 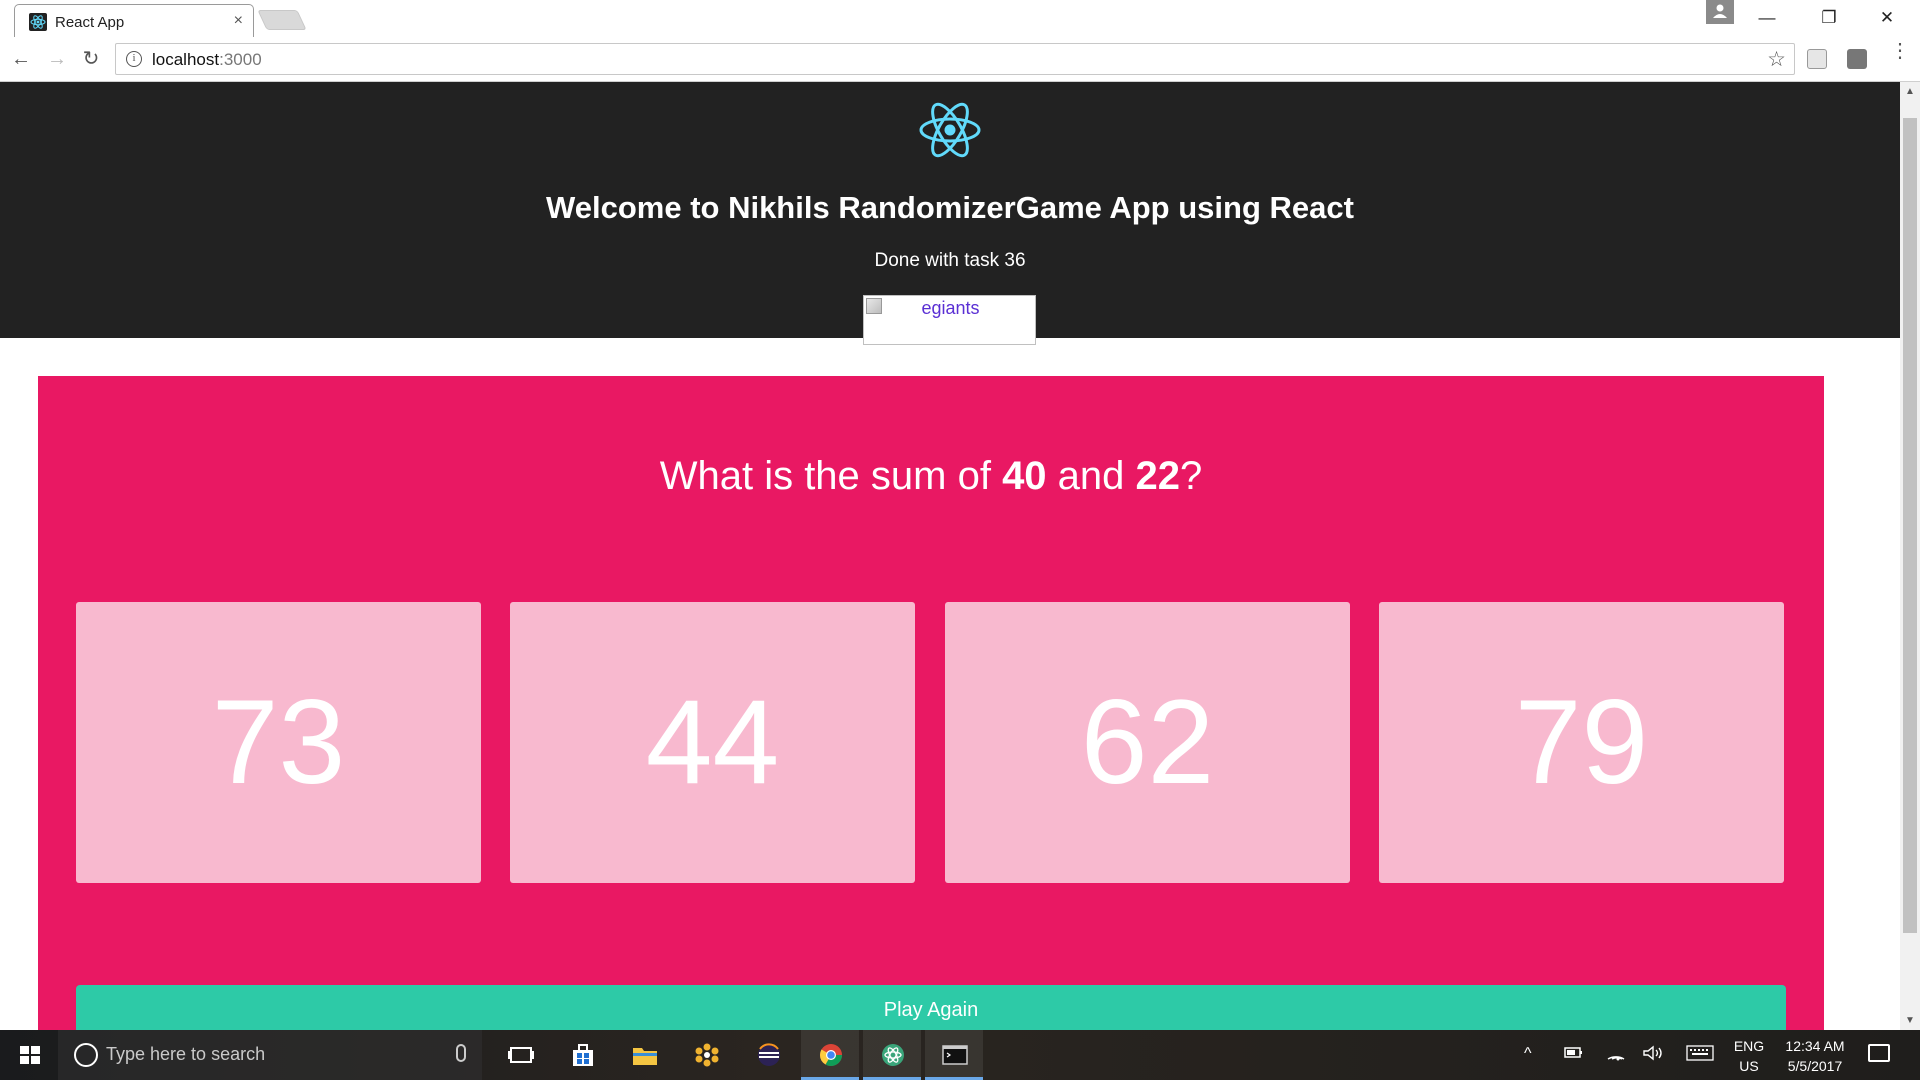 I want to click on profile-icon, so click(x=1720, y=12).